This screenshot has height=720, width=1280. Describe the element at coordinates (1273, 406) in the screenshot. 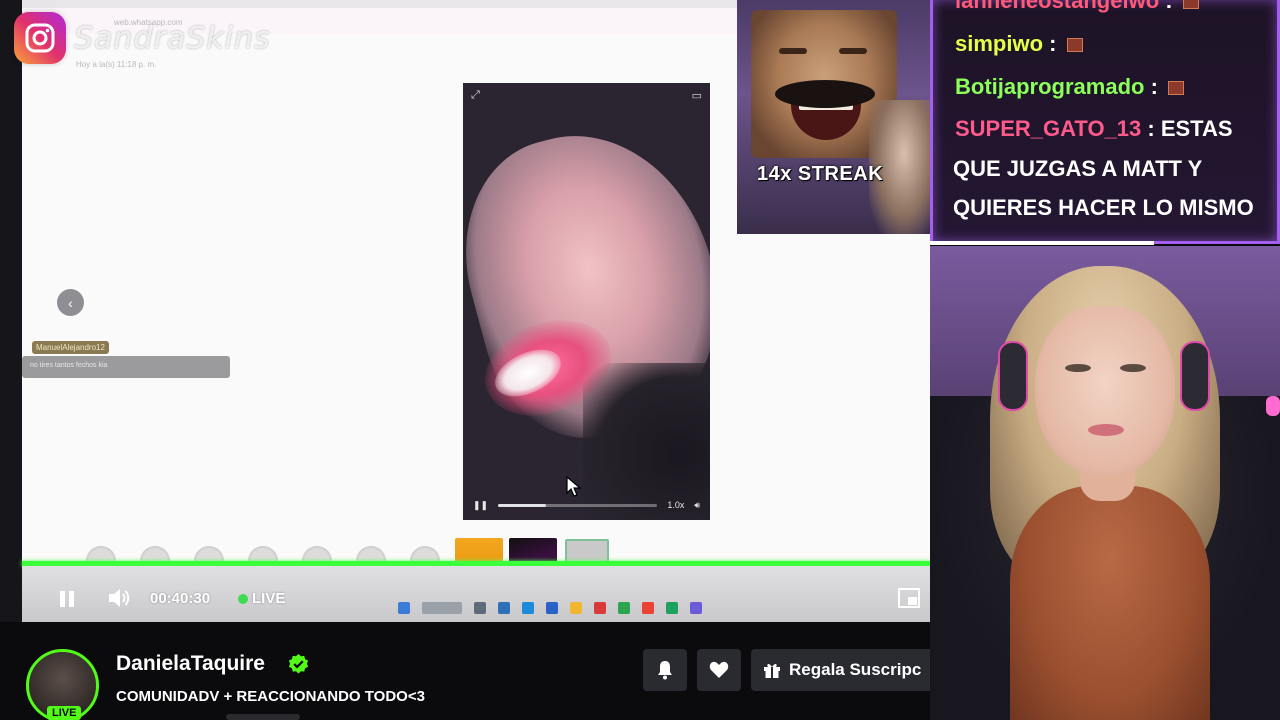

I see `rgb-light` at that location.